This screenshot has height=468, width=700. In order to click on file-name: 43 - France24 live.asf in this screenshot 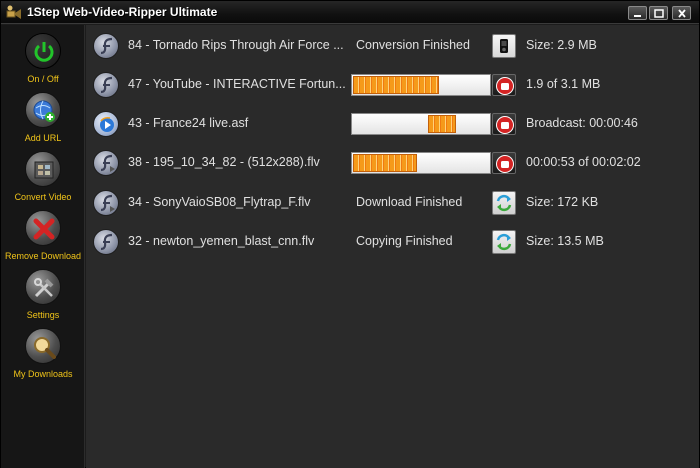, I will do `click(188, 123)`.